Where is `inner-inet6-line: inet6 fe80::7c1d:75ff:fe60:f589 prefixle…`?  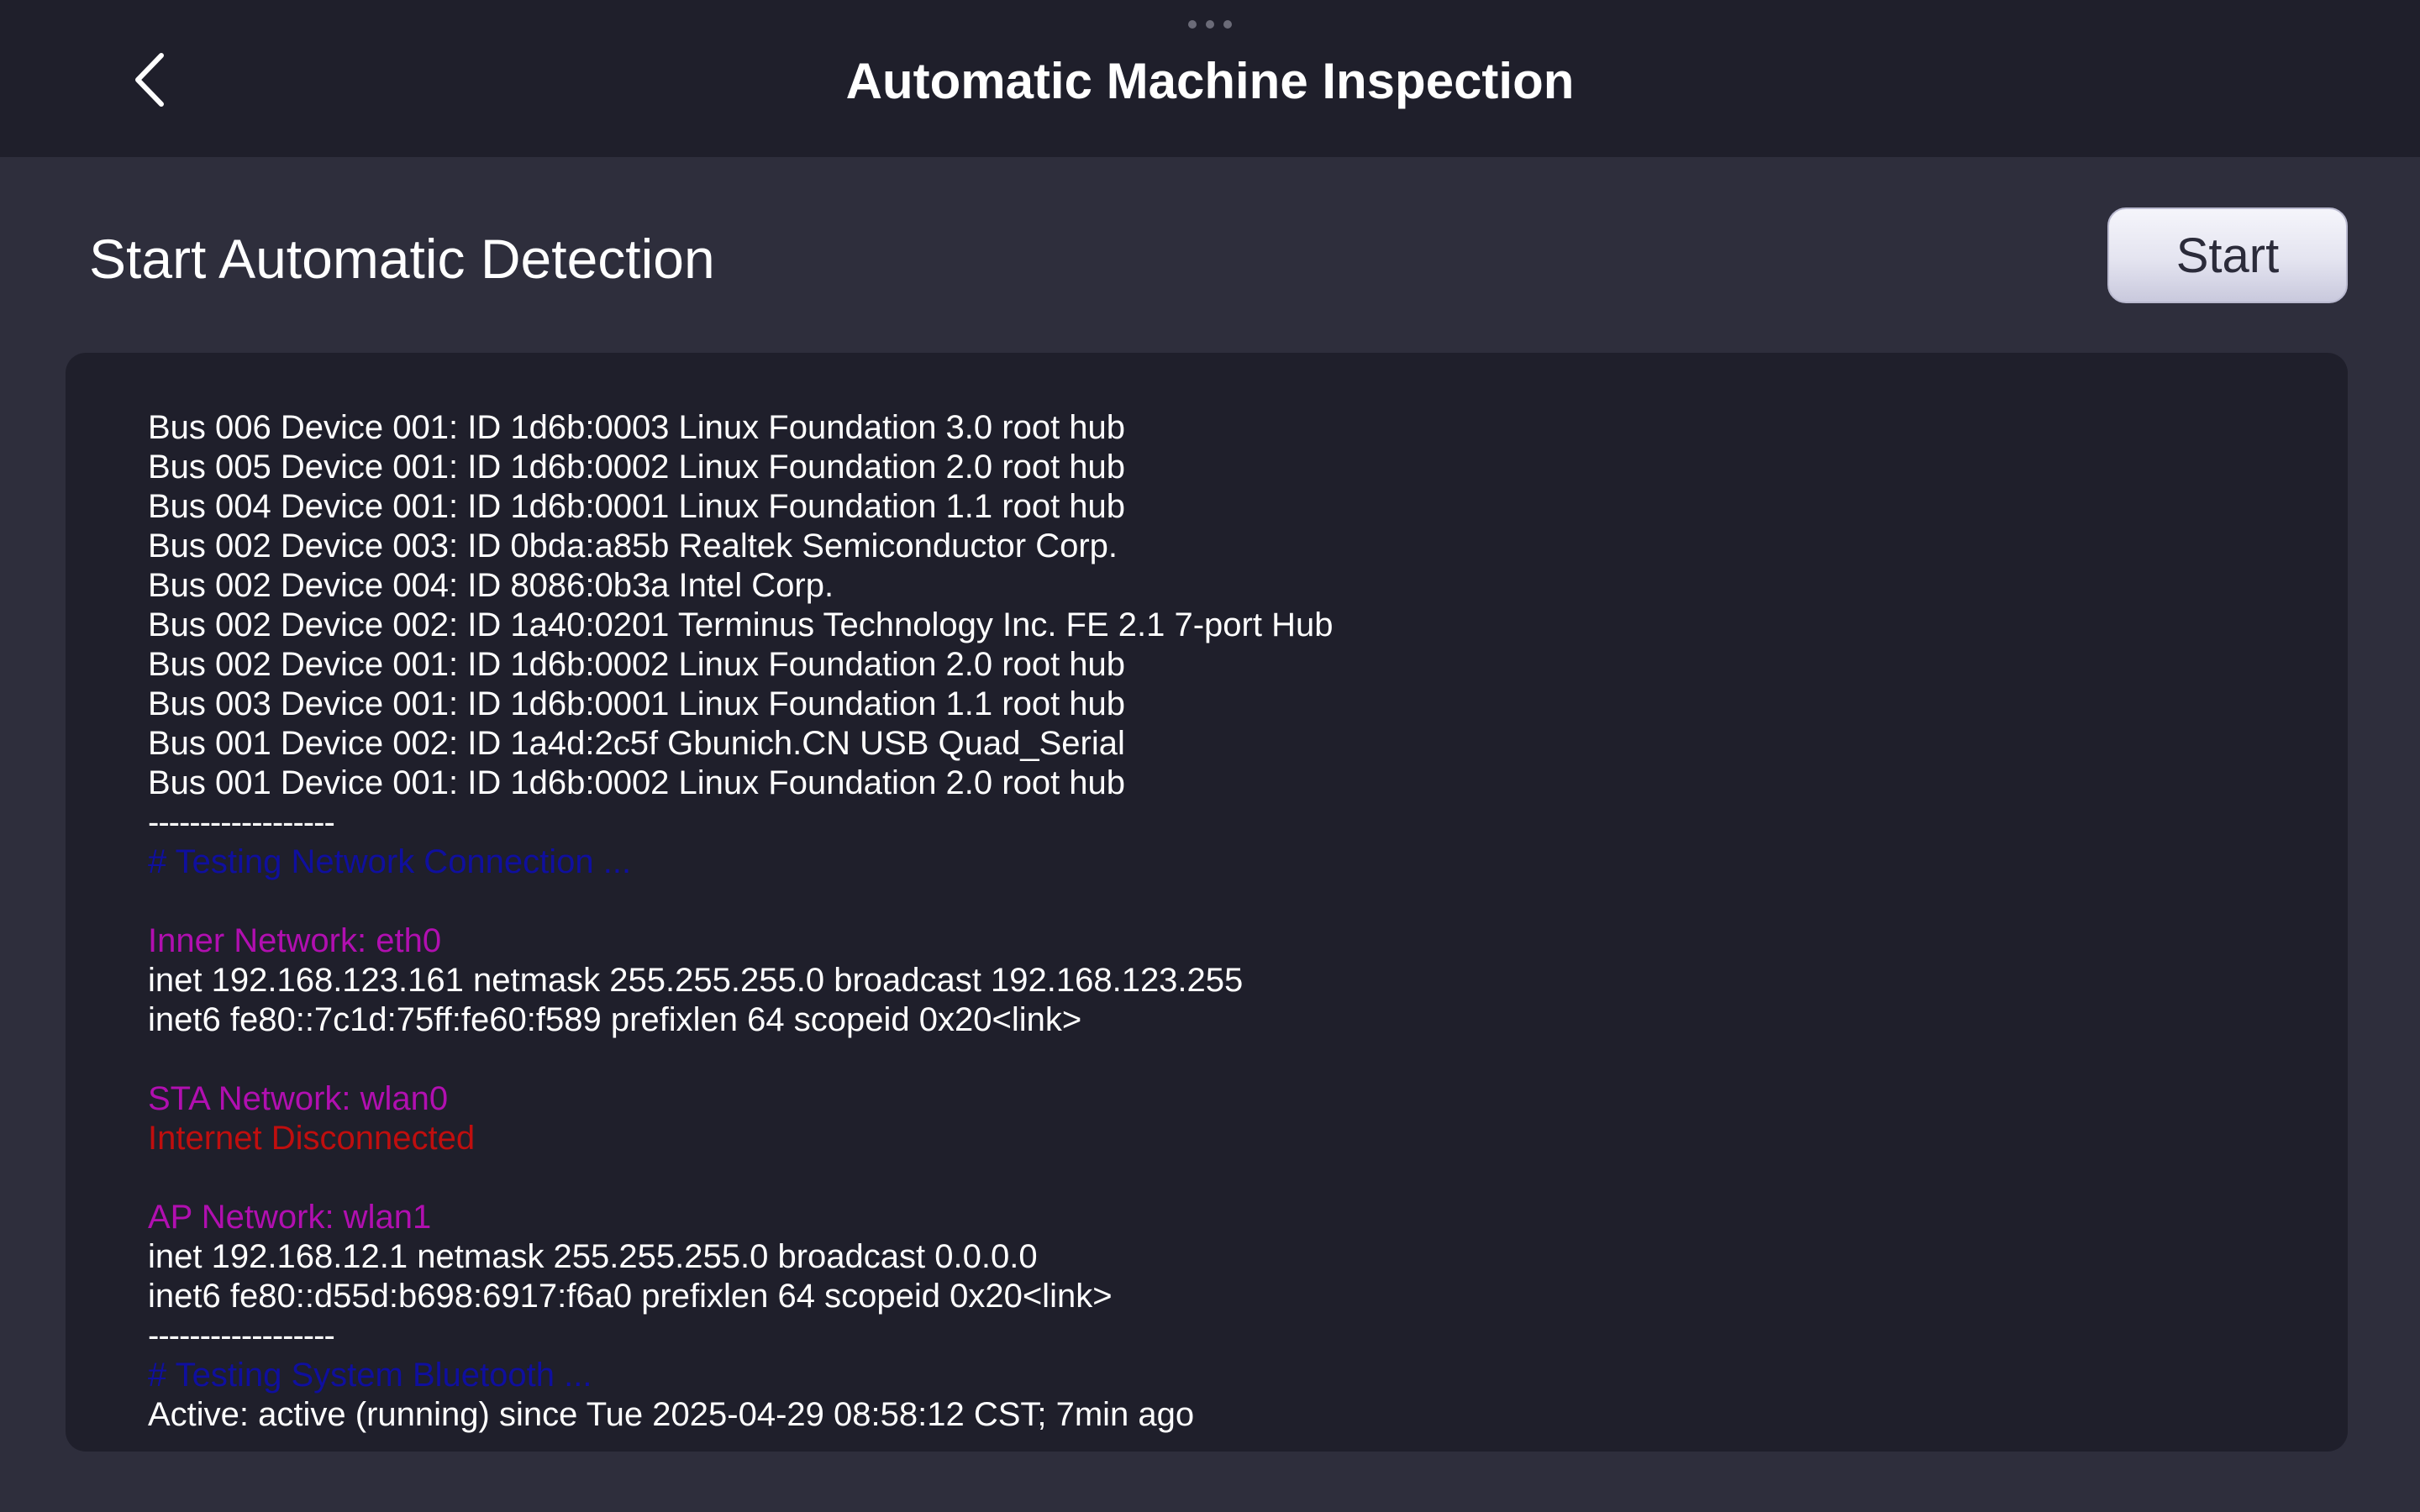
inner-inet6-line: inet6 fe80::7c1d:75ff:fe60:f589 prefixle… is located at coordinates (615, 1019).